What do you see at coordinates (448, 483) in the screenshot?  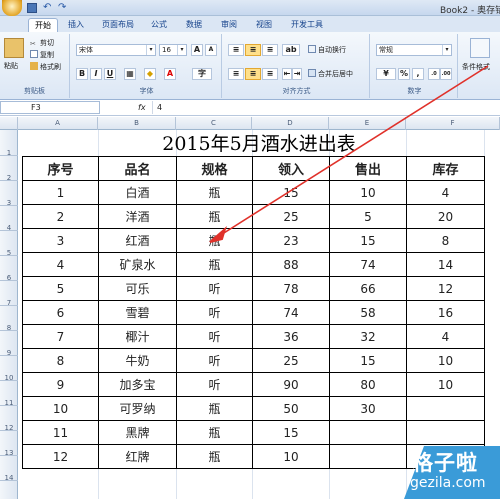 I see `watermark-url: gezila.com` at bounding box center [448, 483].